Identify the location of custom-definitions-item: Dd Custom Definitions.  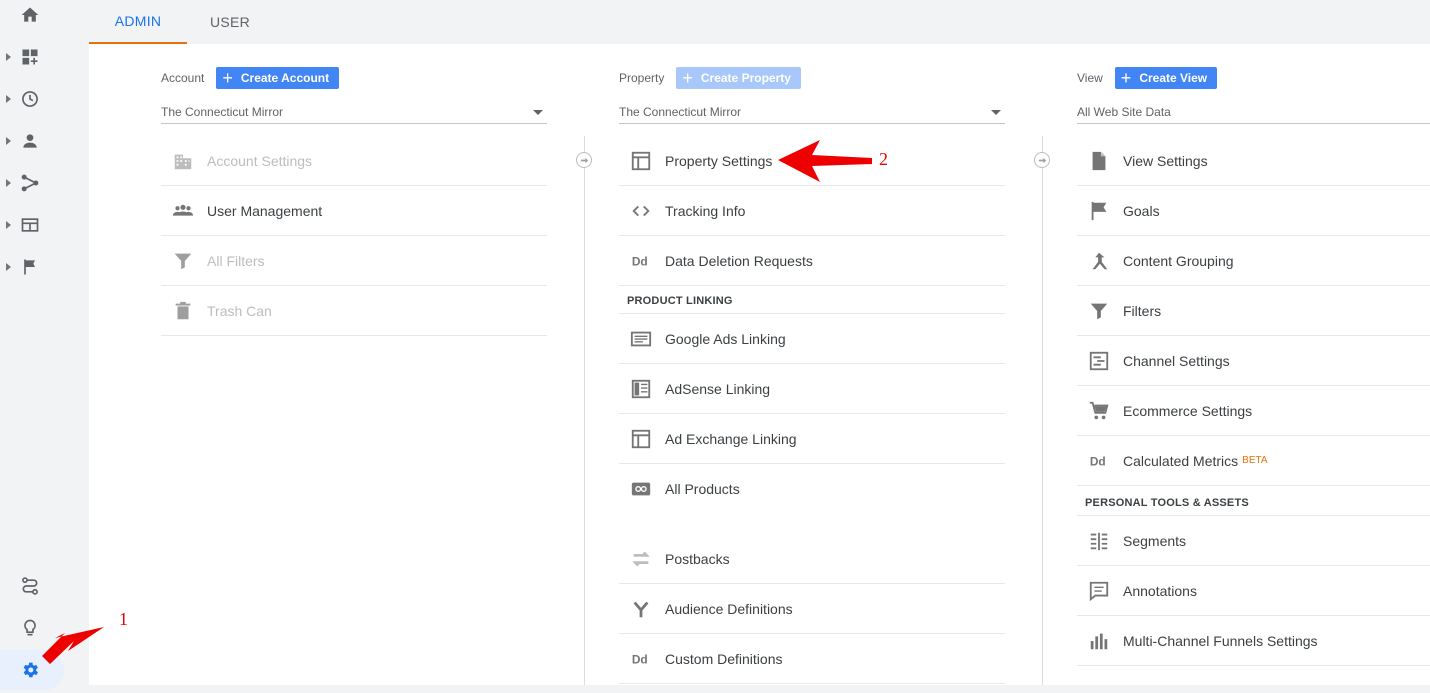
(812, 659).